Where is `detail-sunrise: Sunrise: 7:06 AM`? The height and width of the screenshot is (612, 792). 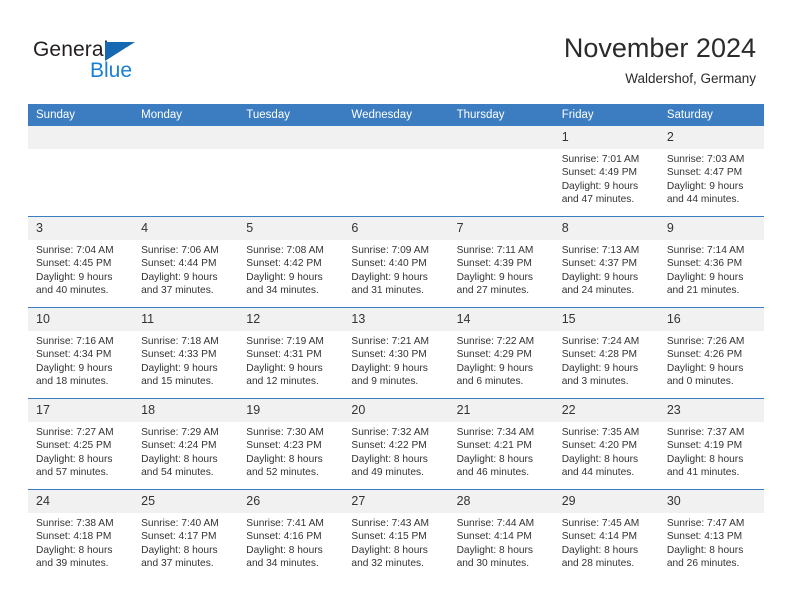
detail-sunrise: Sunrise: 7:06 AM is located at coordinates (180, 250).